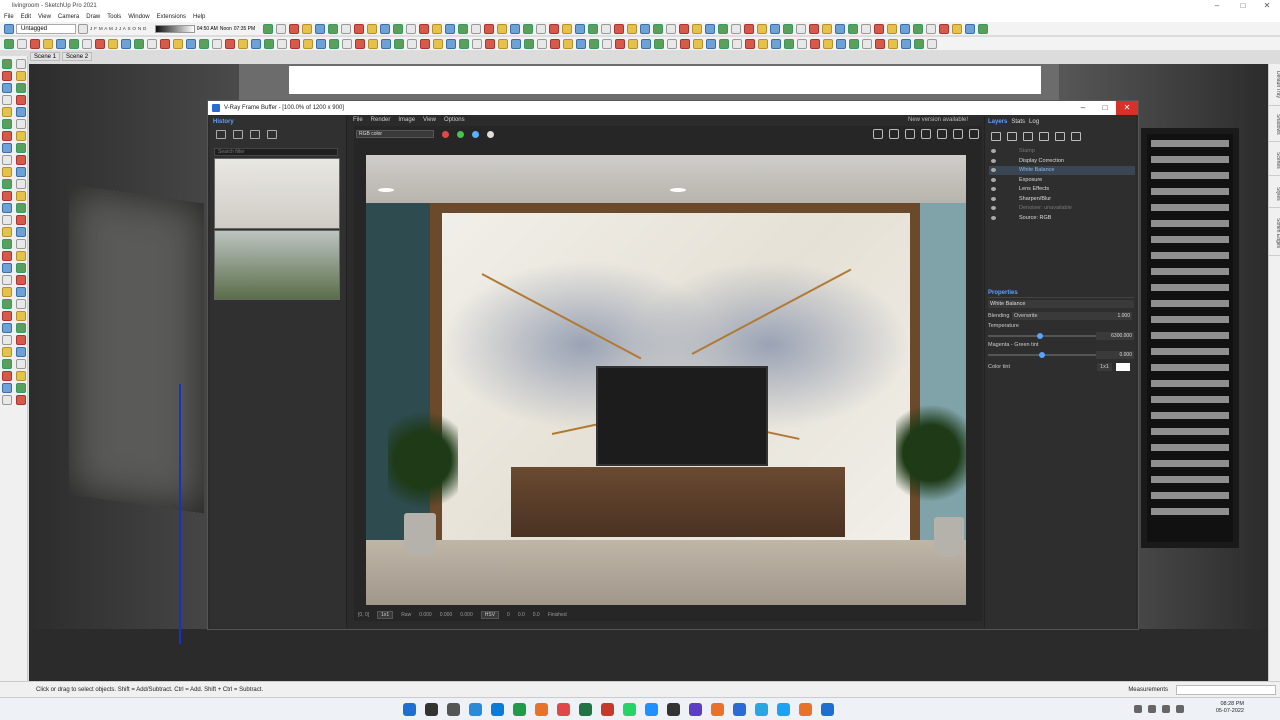 This screenshot has width=1280, height=720. I want to click on history-thumbnail, so click(277, 265).